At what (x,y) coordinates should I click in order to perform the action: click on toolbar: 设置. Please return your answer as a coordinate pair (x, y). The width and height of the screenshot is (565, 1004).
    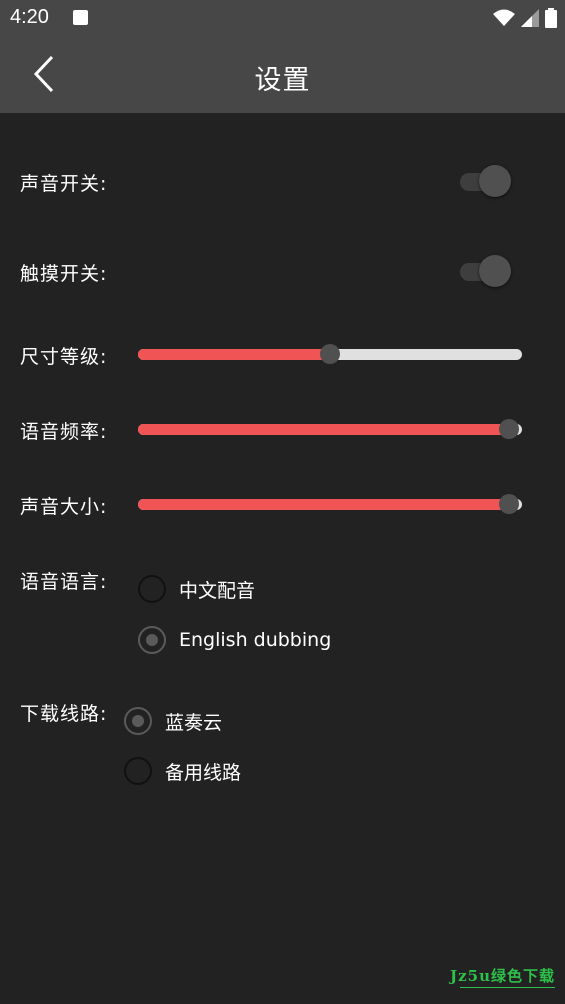
    Looking at the image, I should click on (282, 74).